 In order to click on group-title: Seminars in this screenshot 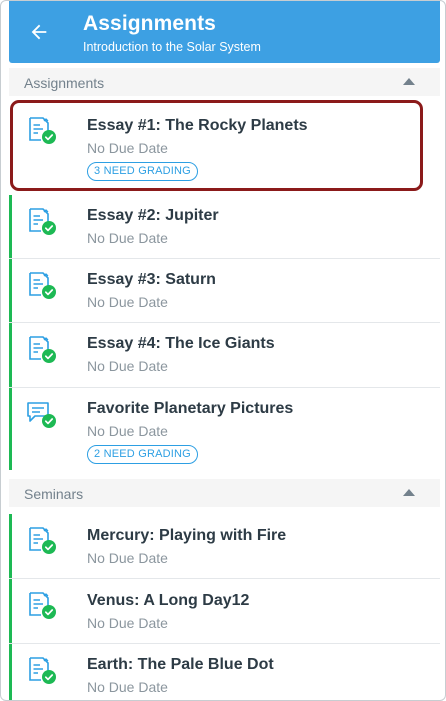, I will do `click(54, 494)`.